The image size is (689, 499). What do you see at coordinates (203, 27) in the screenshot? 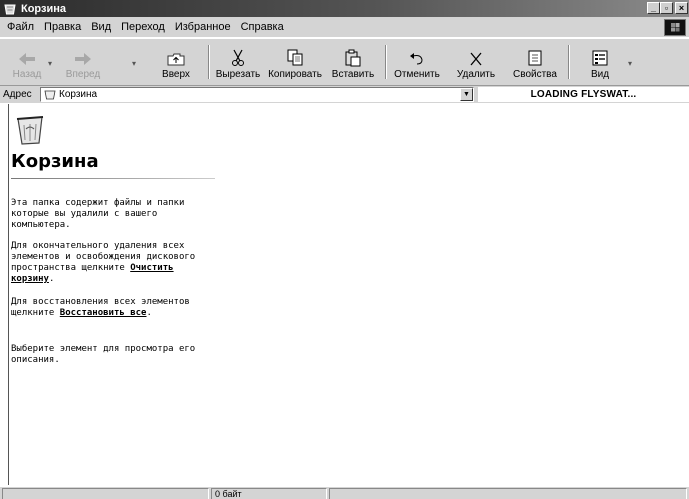
I see `menu-favorites: Избранное` at bounding box center [203, 27].